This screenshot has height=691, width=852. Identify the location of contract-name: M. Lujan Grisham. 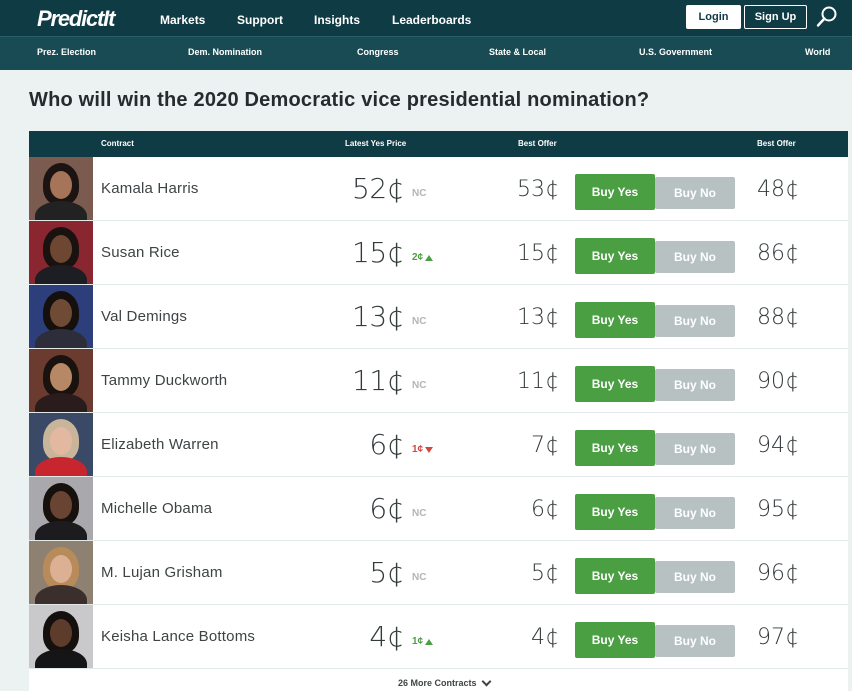
(162, 572).